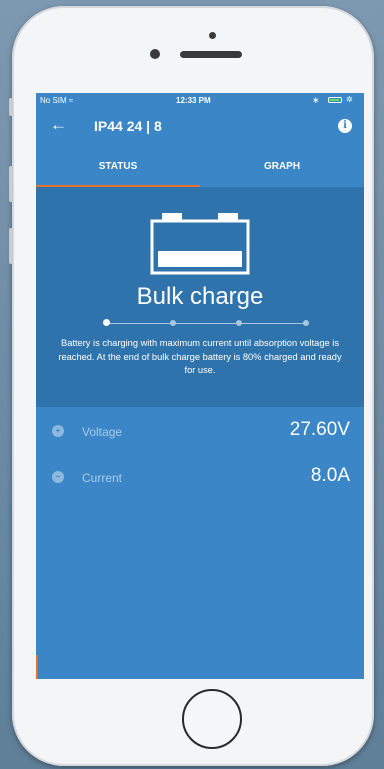  I want to click on clock: 12:33 PM, so click(193, 100).